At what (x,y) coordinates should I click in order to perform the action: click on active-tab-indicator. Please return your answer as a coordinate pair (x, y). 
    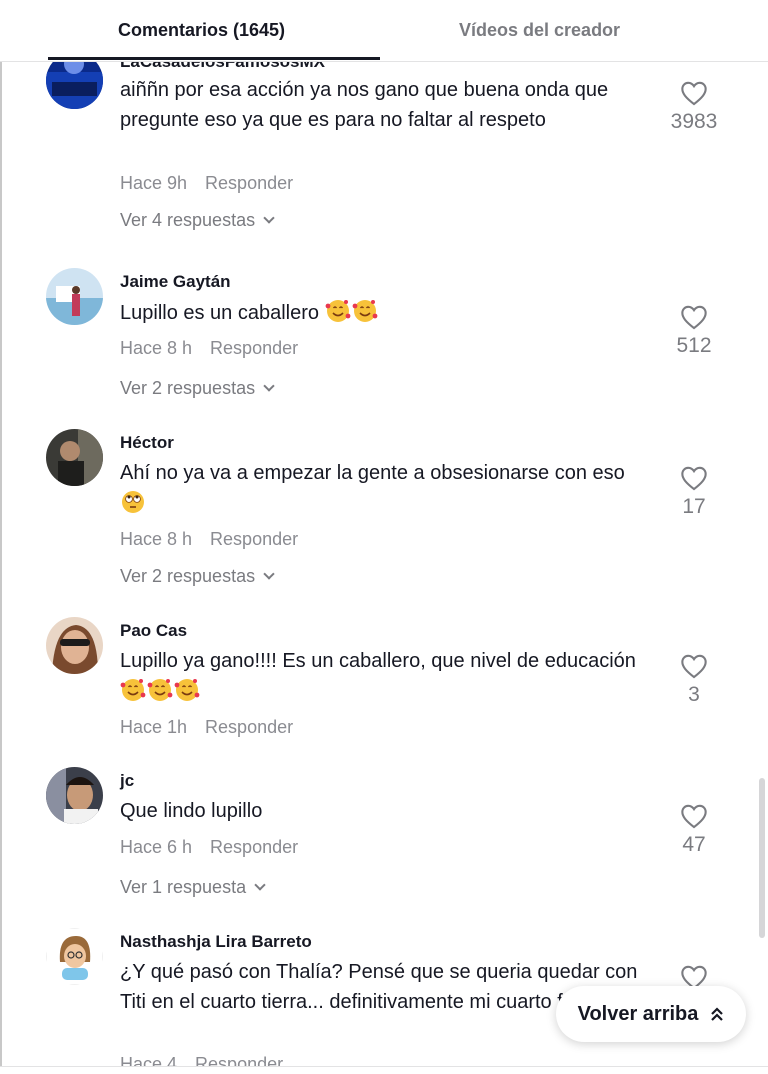
    Looking at the image, I should click on (214, 58).